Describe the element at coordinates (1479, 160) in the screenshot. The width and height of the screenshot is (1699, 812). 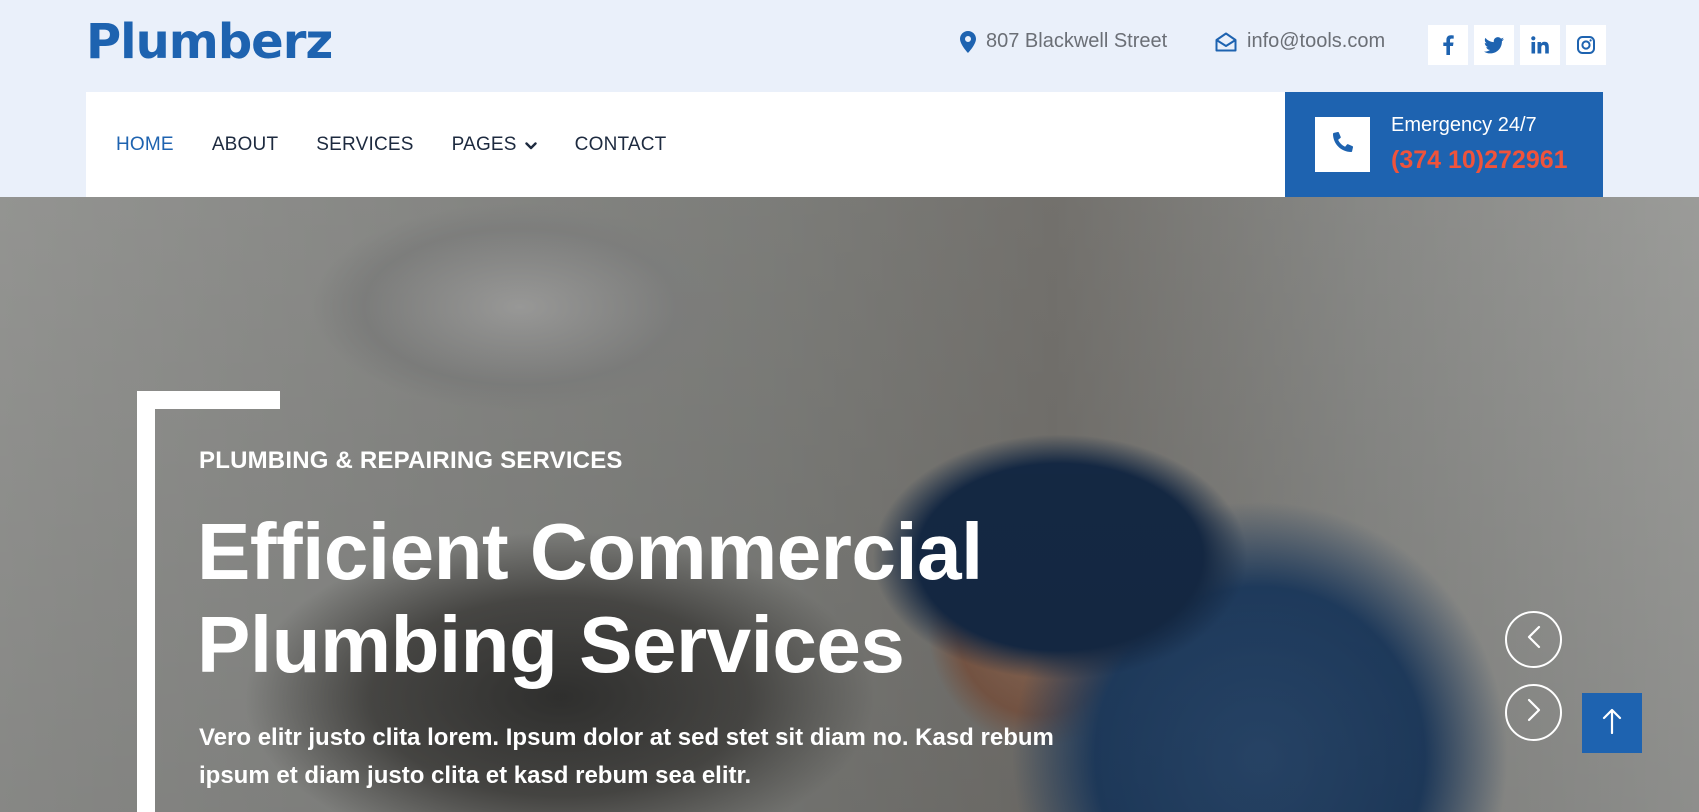
I see `emergency-phone: (374 10)272961` at that location.